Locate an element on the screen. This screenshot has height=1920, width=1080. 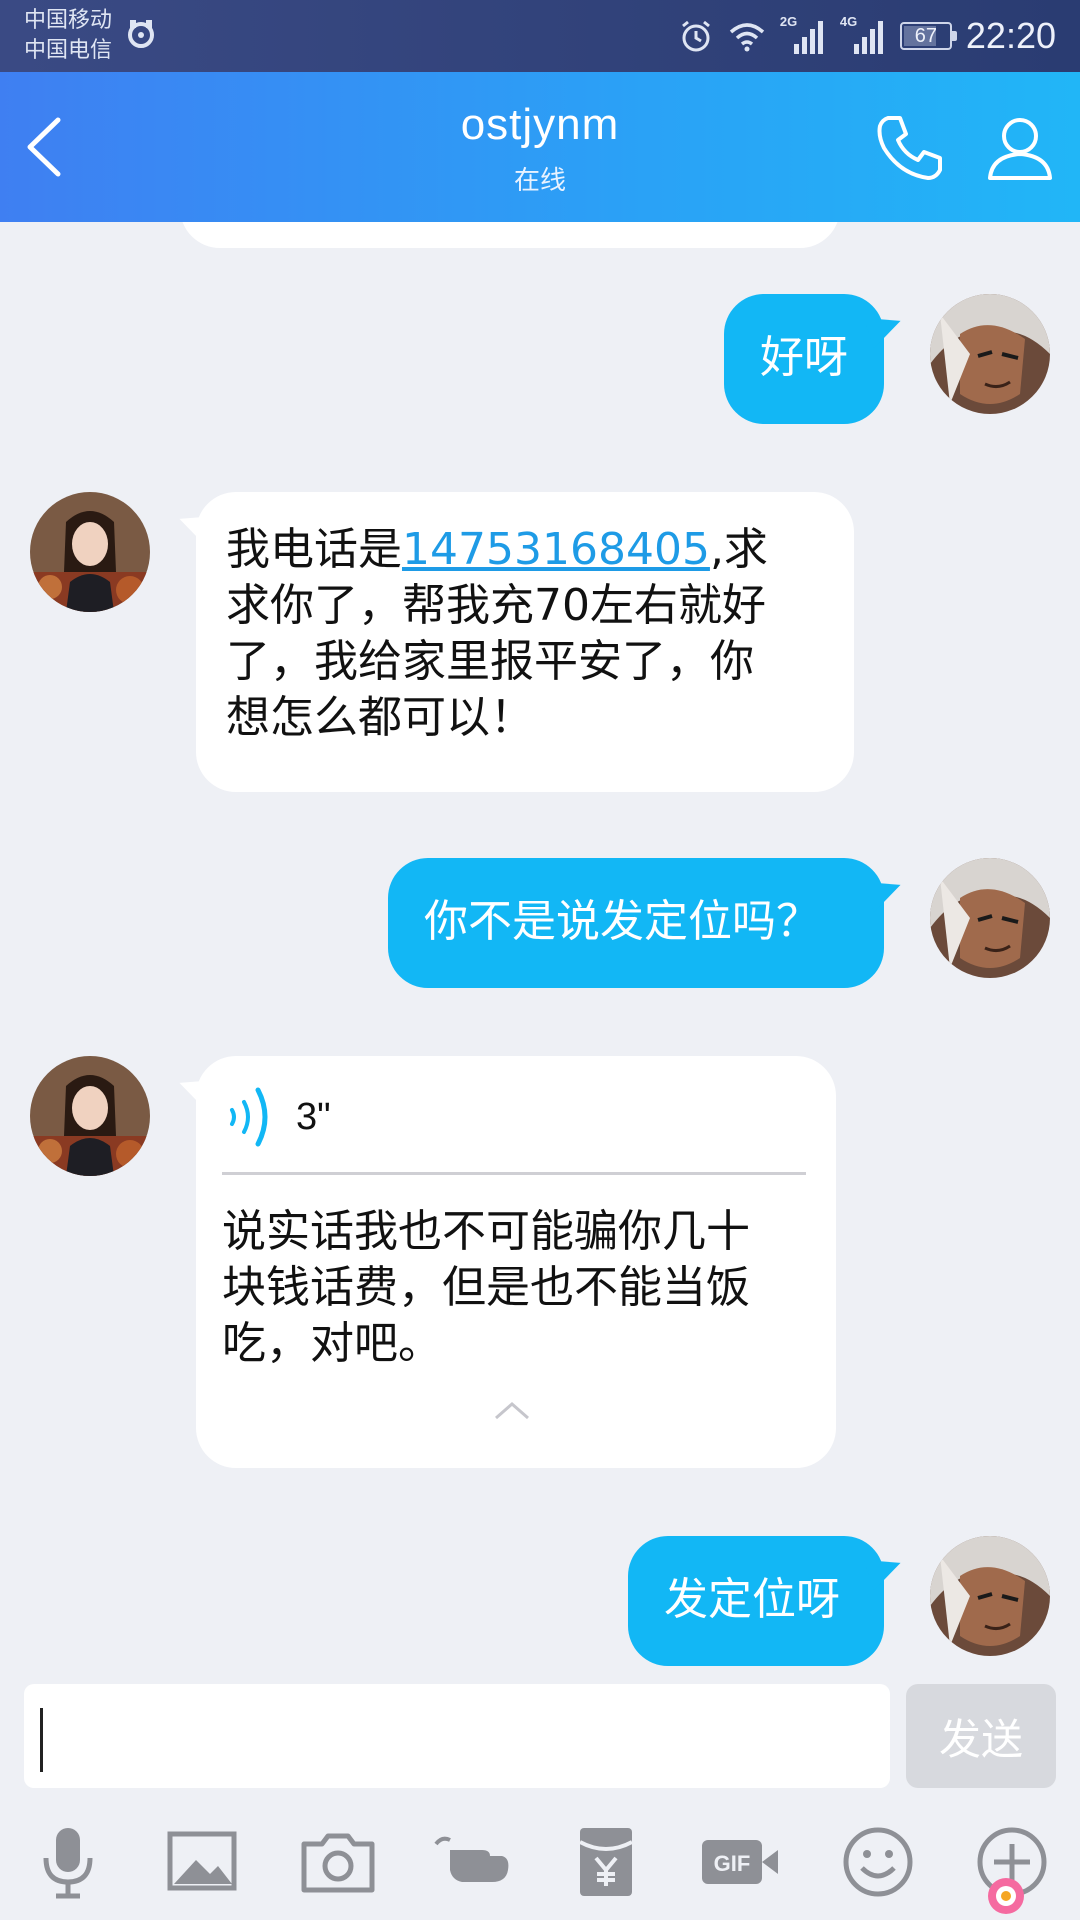
transcript-line: 吃，对吧。 is located at coordinates (332, 1343).